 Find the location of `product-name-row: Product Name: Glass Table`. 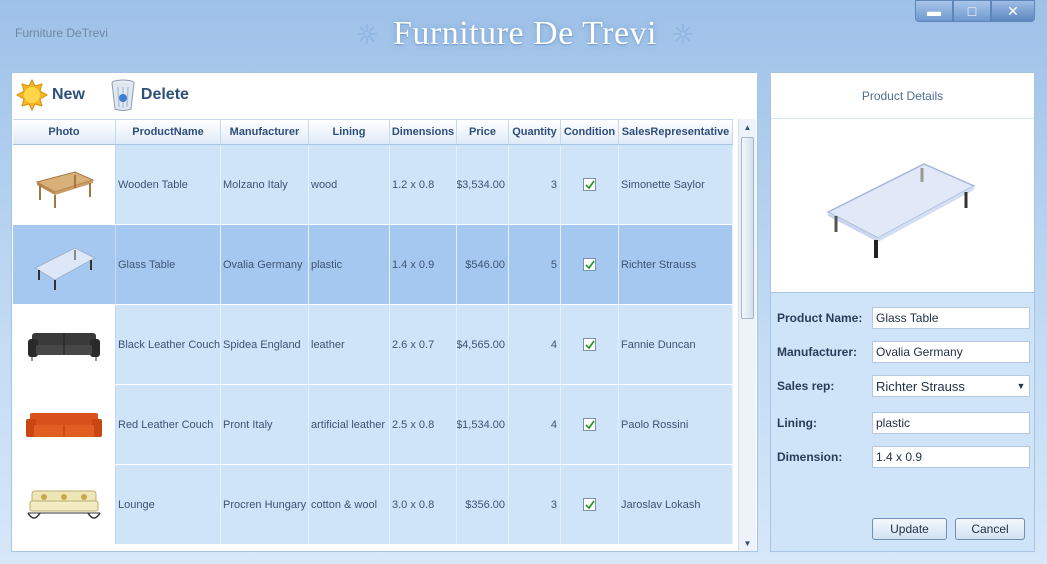

product-name-row: Product Name: Glass Table is located at coordinates (904, 318).